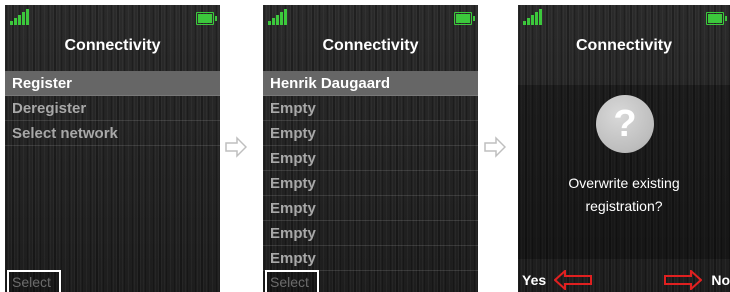 This screenshot has height=292, width=730. What do you see at coordinates (573, 280) in the screenshot?
I see `left-red-arrow-icon` at bounding box center [573, 280].